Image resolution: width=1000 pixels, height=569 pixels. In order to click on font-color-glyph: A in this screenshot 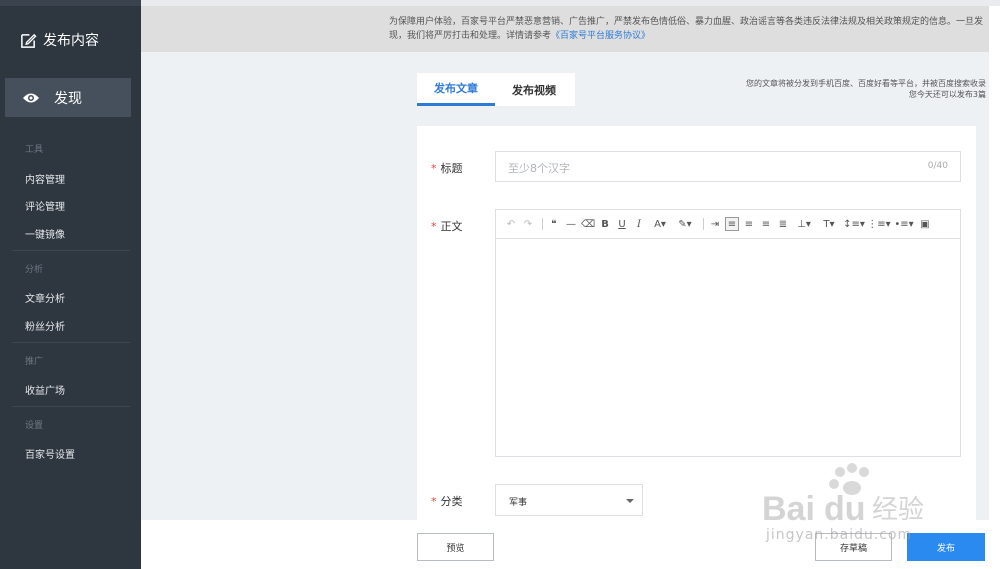, I will do `click(657, 224)`.